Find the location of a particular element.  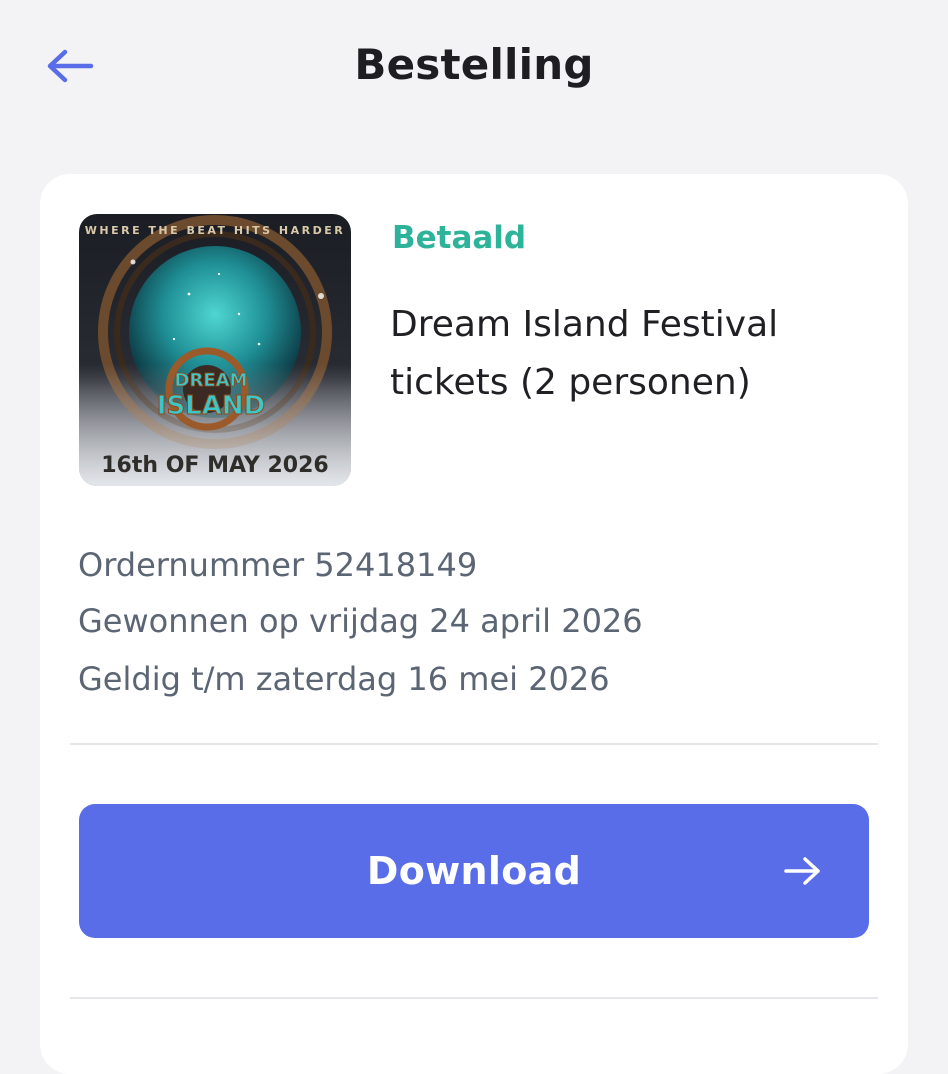

download-button: Download is located at coordinates (474, 871).